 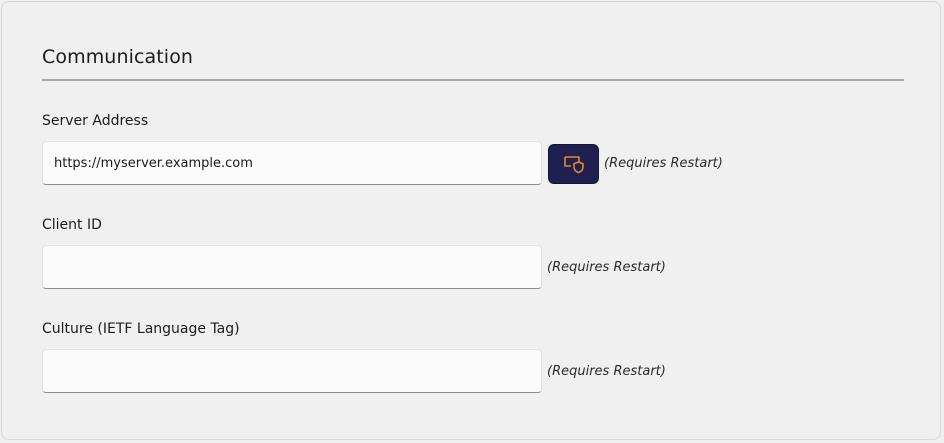 What do you see at coordinates (292, 371) in the screenshot?
I see `culture-input` at bounding box center [292, 371].